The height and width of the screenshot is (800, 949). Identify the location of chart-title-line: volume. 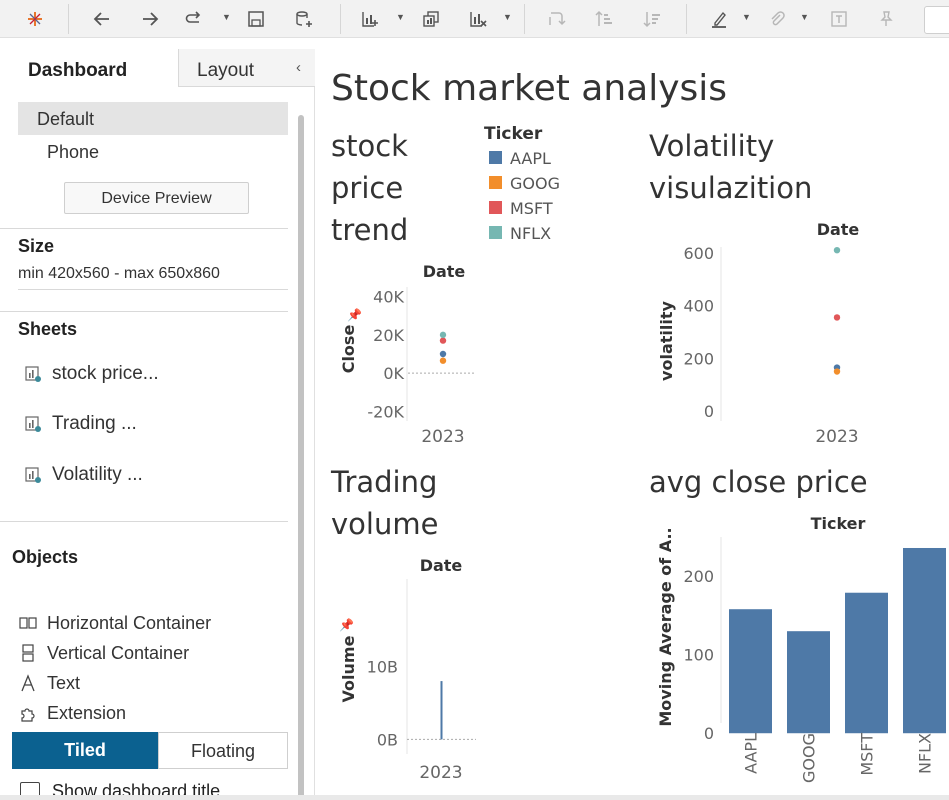
(384, 524).